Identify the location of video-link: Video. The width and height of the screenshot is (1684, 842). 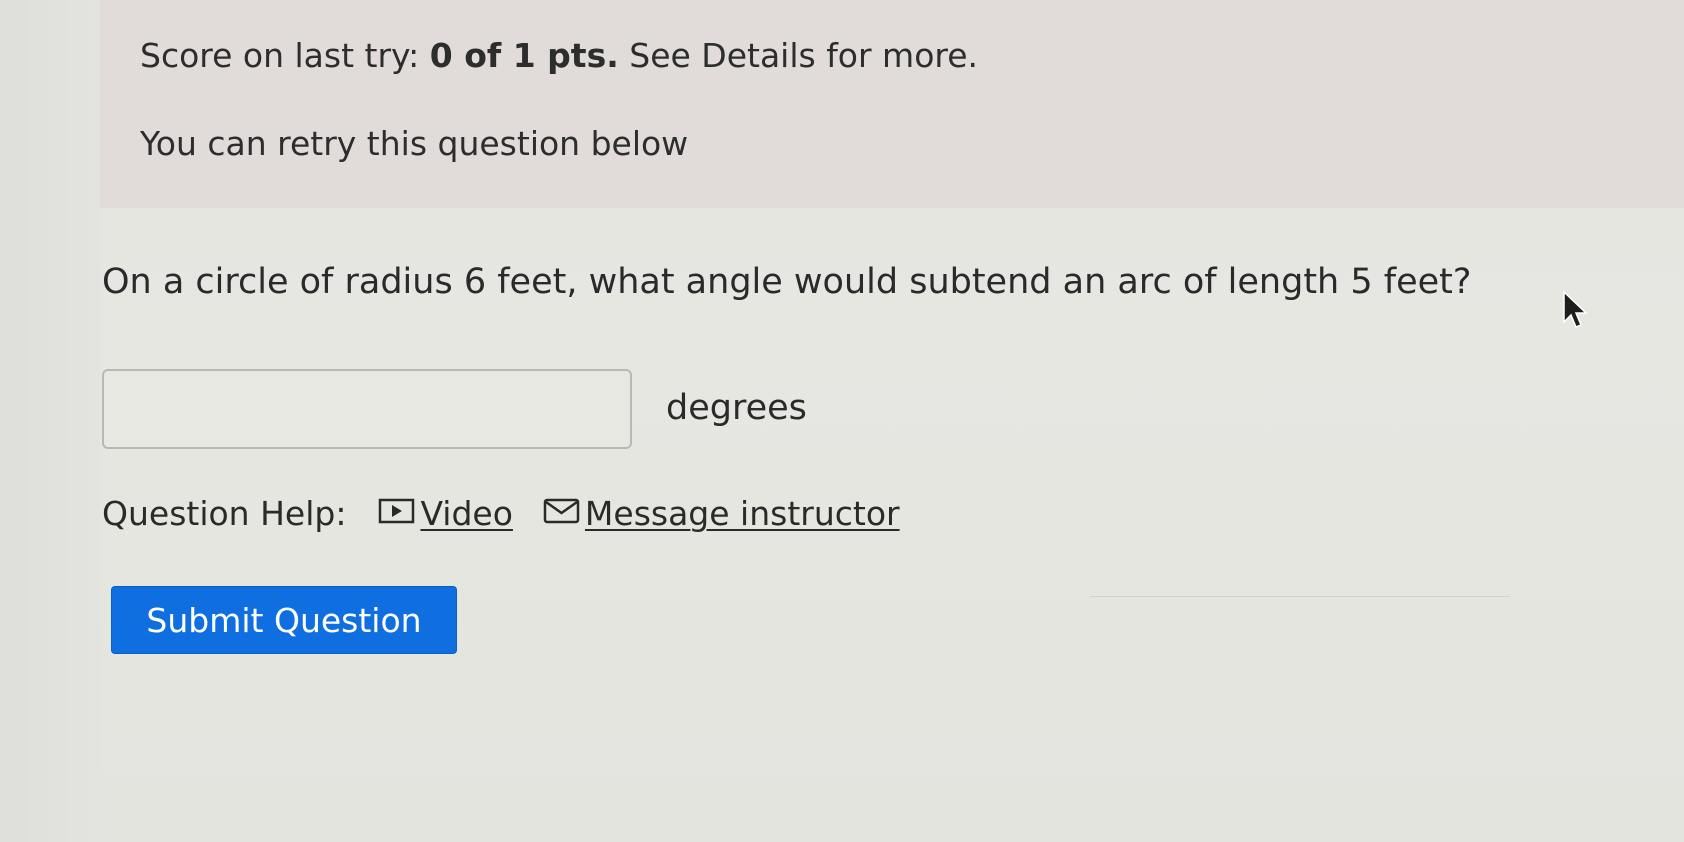
(445, 513).